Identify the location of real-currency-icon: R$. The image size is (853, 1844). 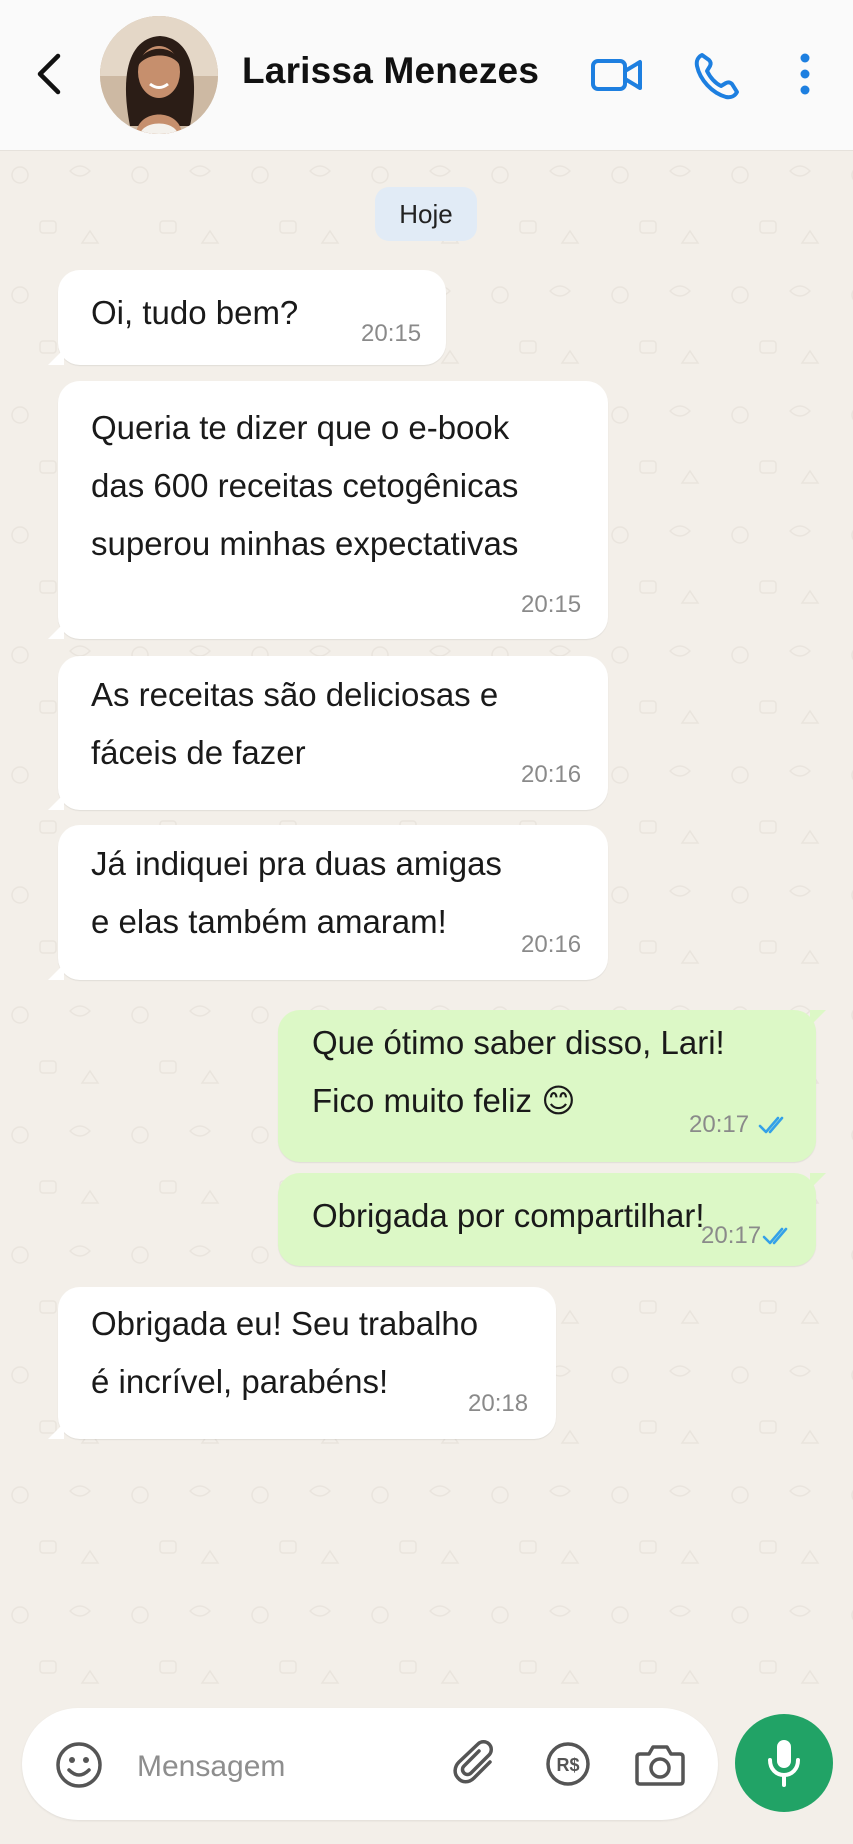
(568, 1764).